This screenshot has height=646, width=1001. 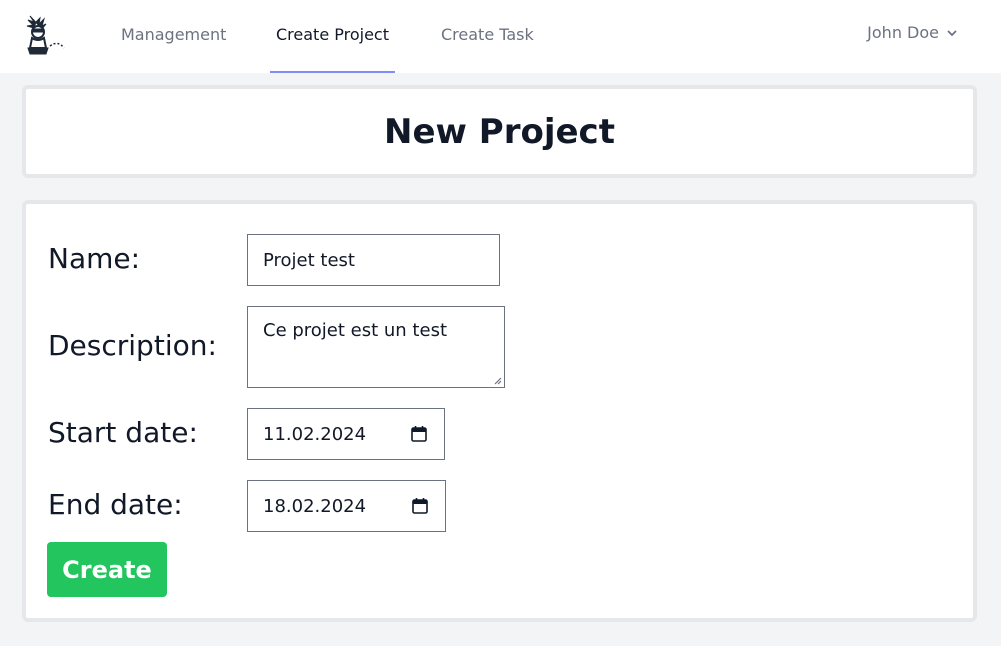 What do you see at coordinates (952, 33) in the screenshot?
I see `chevron-down-icon` at bounding box center [952, 33].